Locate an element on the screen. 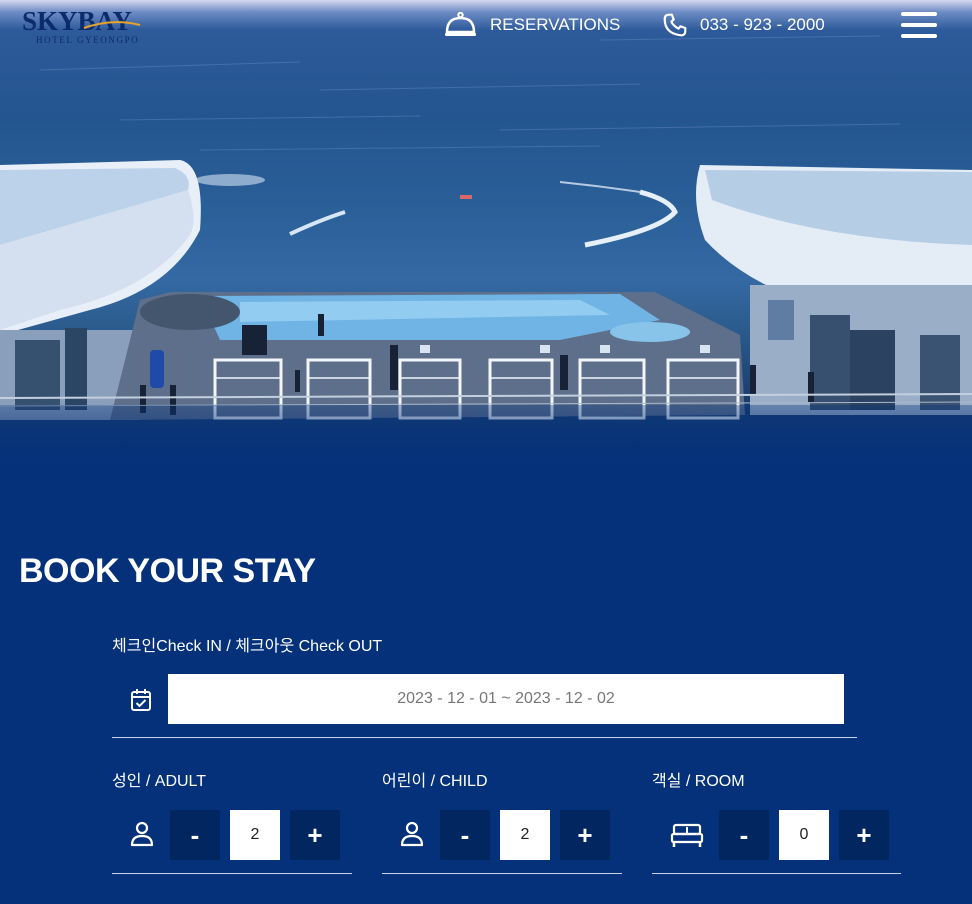  bed-icon is located at coordinates (687, 835).